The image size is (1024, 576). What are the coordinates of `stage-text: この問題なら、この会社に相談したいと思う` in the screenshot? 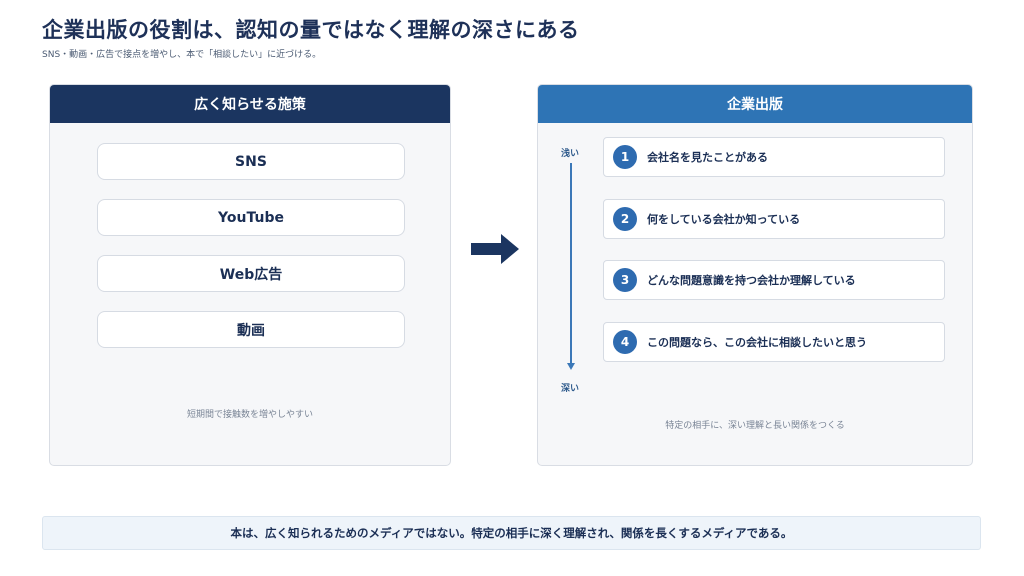 It's located at (757, 342).